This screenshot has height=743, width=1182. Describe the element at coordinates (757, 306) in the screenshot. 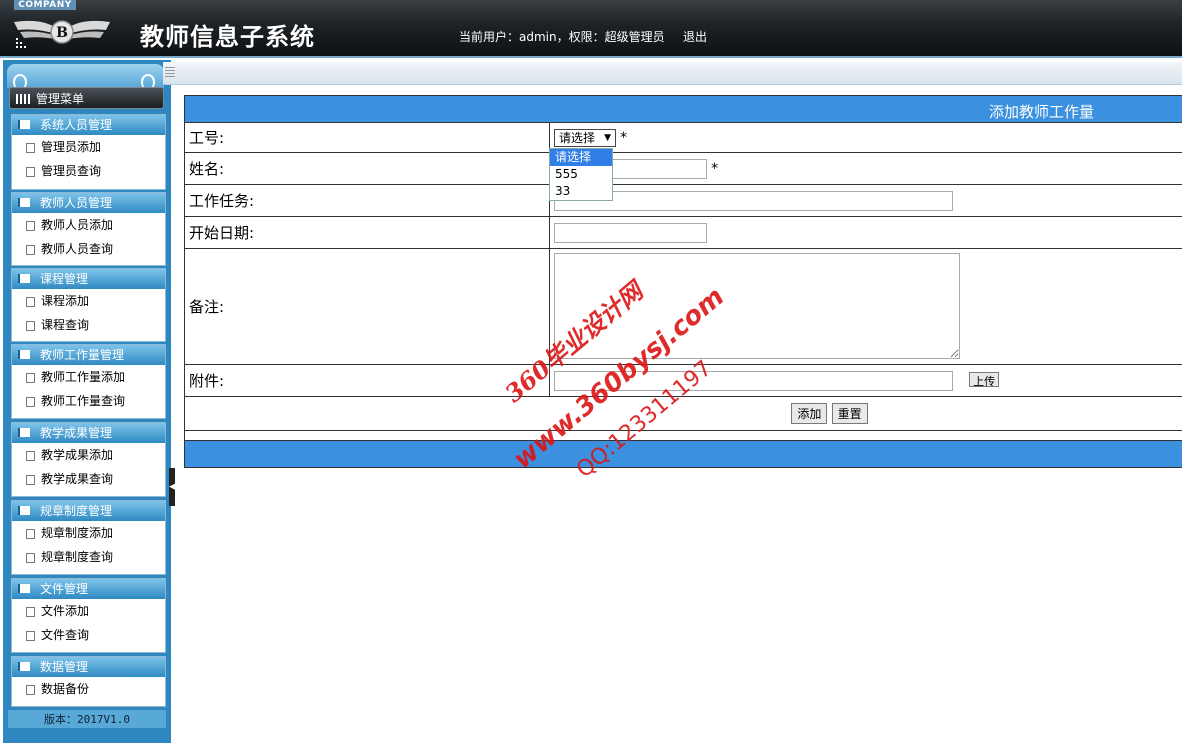

I see `remark-textarea` at that location.